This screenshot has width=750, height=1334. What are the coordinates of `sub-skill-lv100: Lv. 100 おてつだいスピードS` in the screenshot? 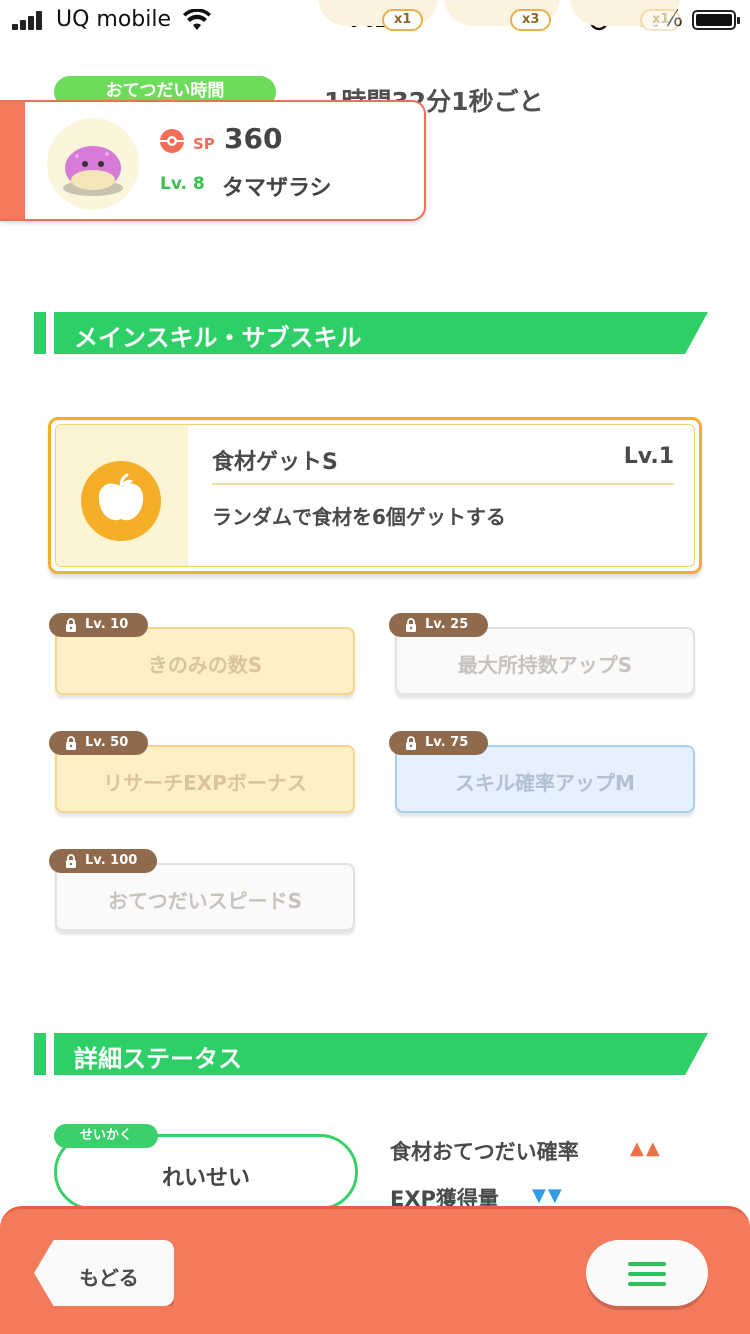 It's located at (202, 890).